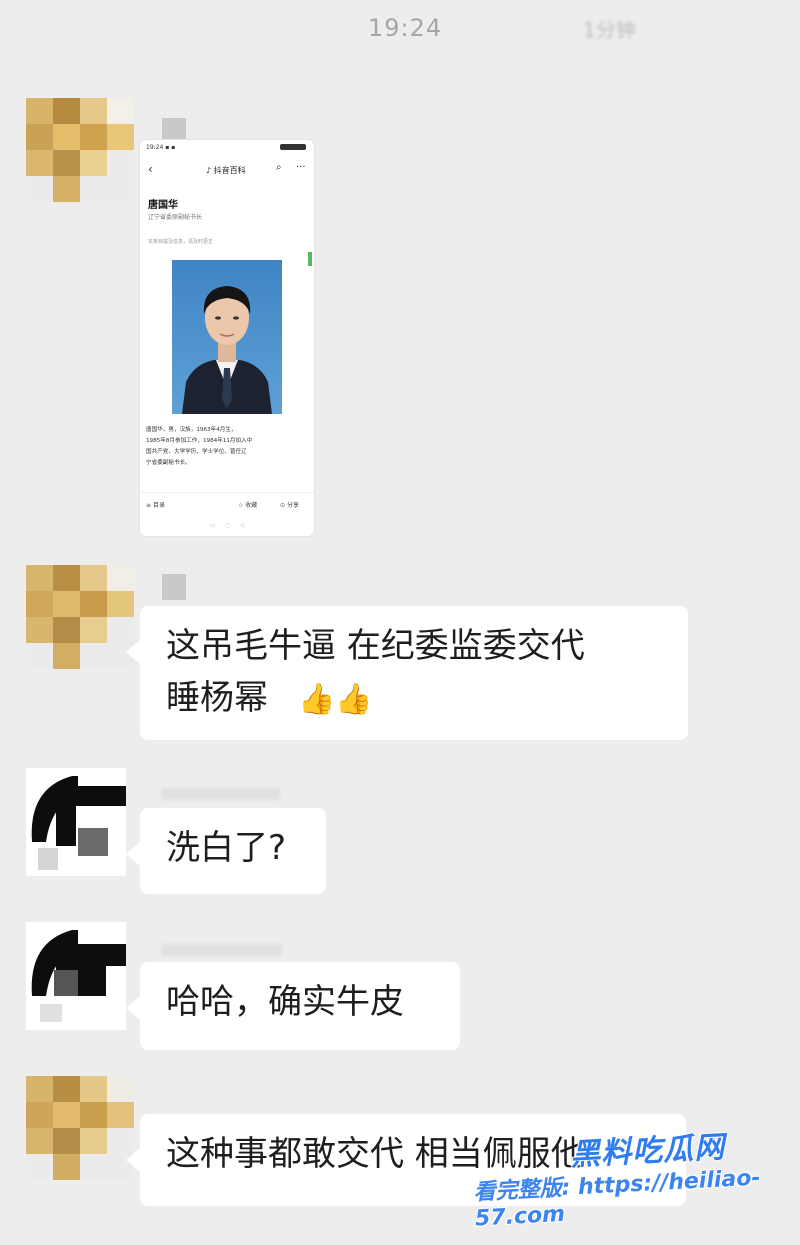 Image resolution: width=800 pixels, height=1245 pixels. I want to click on message-text: 洗白了?, so click(226, 848).